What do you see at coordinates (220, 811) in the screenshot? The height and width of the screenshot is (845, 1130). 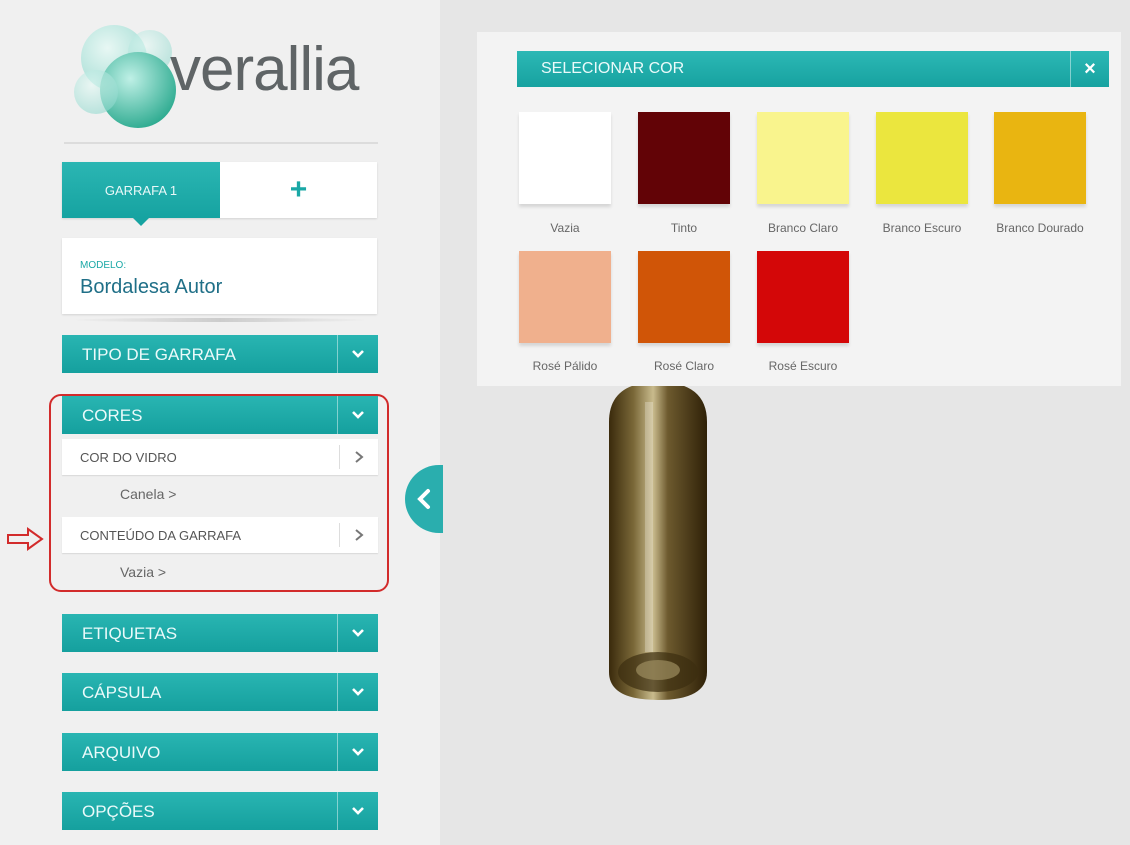 I see `section-opcoes: OPÇÕES` at bounding box center [220, 811].